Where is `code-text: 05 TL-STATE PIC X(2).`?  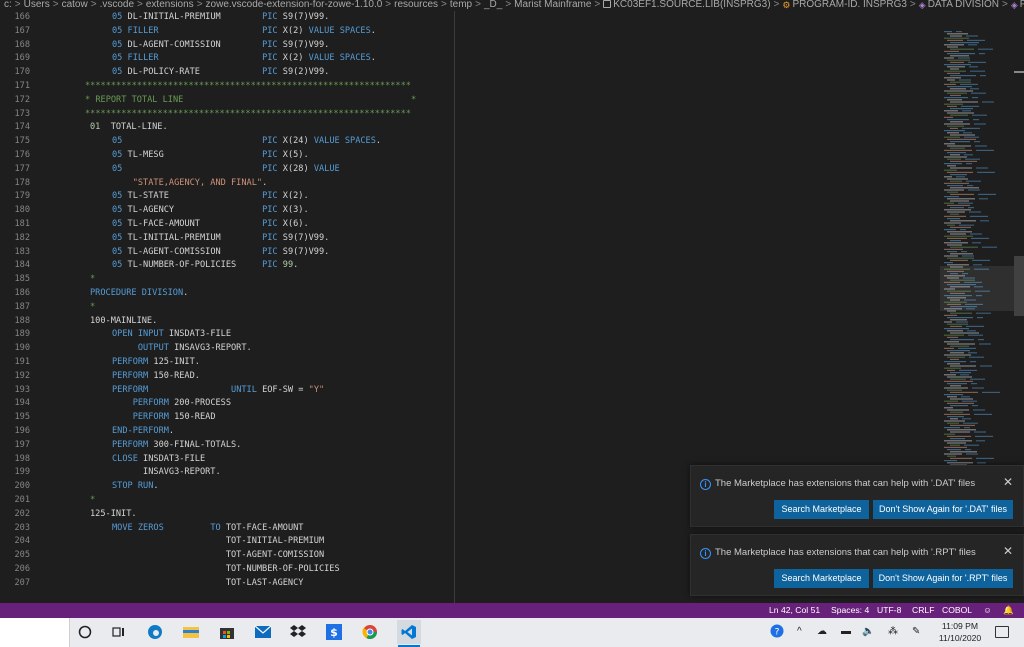
code-text: 05 TL-STATE PIC X(2). is located at coordinates (210, 197).